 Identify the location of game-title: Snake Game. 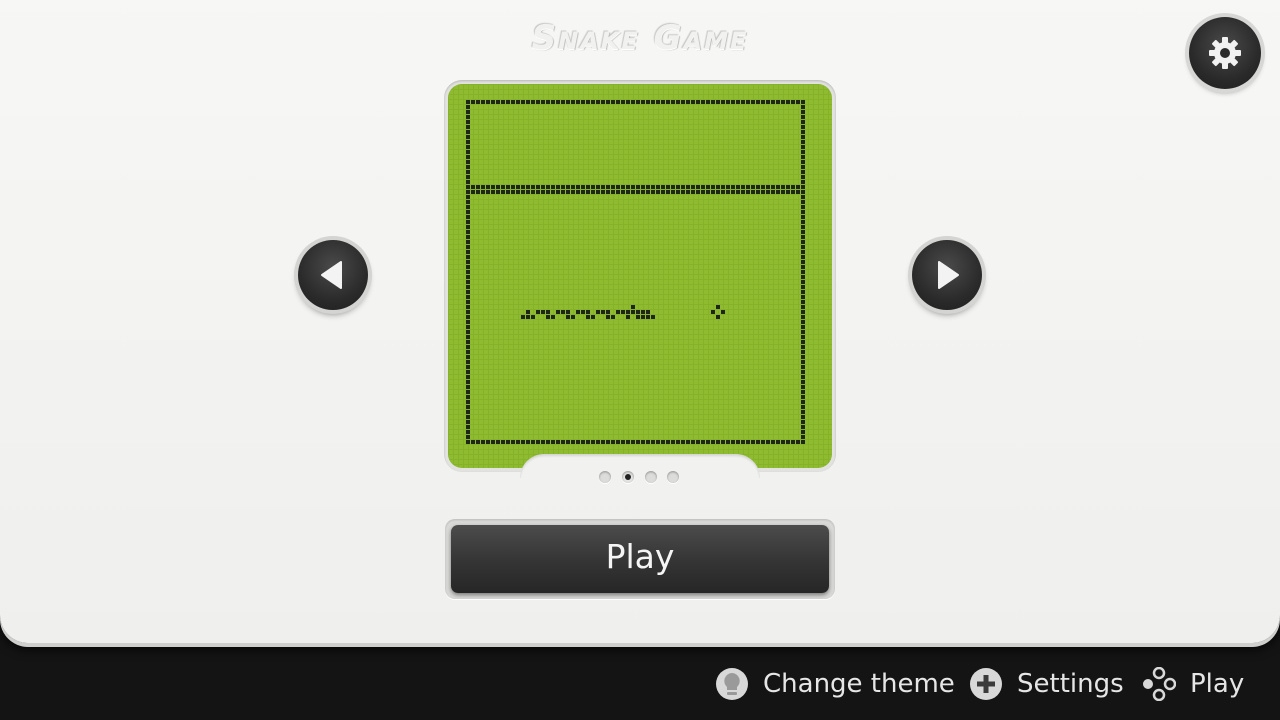
(640, 38).